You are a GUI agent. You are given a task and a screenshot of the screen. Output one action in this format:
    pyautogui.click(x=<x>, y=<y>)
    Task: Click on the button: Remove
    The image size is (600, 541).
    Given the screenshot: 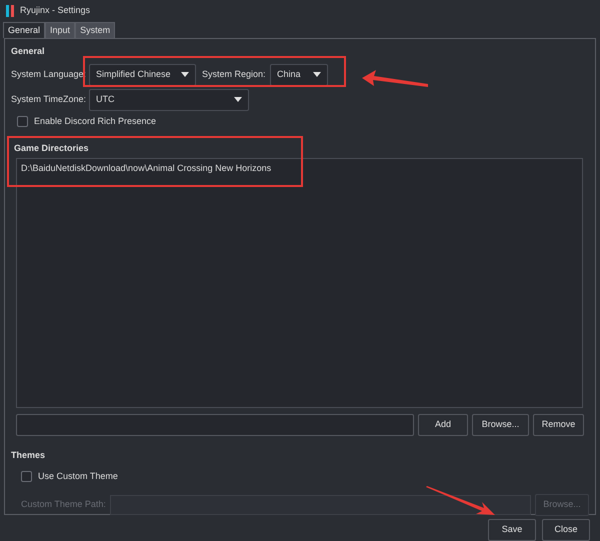 What is the action you would take?
    pyautogui.click(x=558, y=425)
    